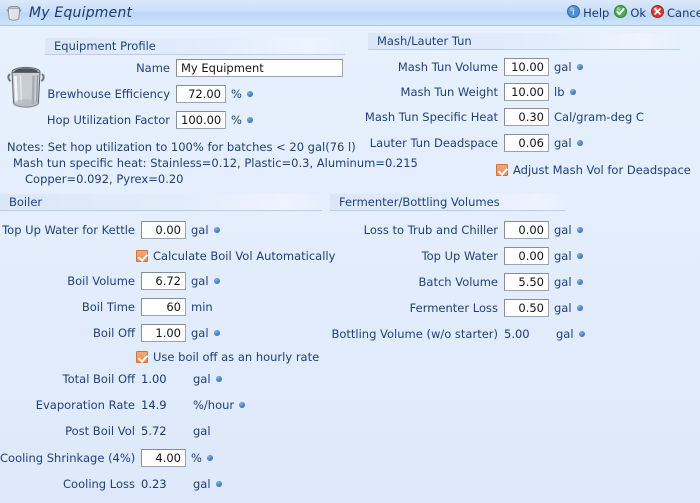 The image size is (700, 503). Describe the element at coordinates (111, 484) in the screenshot. I see `field-row-cooling-loss: Cooling Loss 0.23 gal` at that location.